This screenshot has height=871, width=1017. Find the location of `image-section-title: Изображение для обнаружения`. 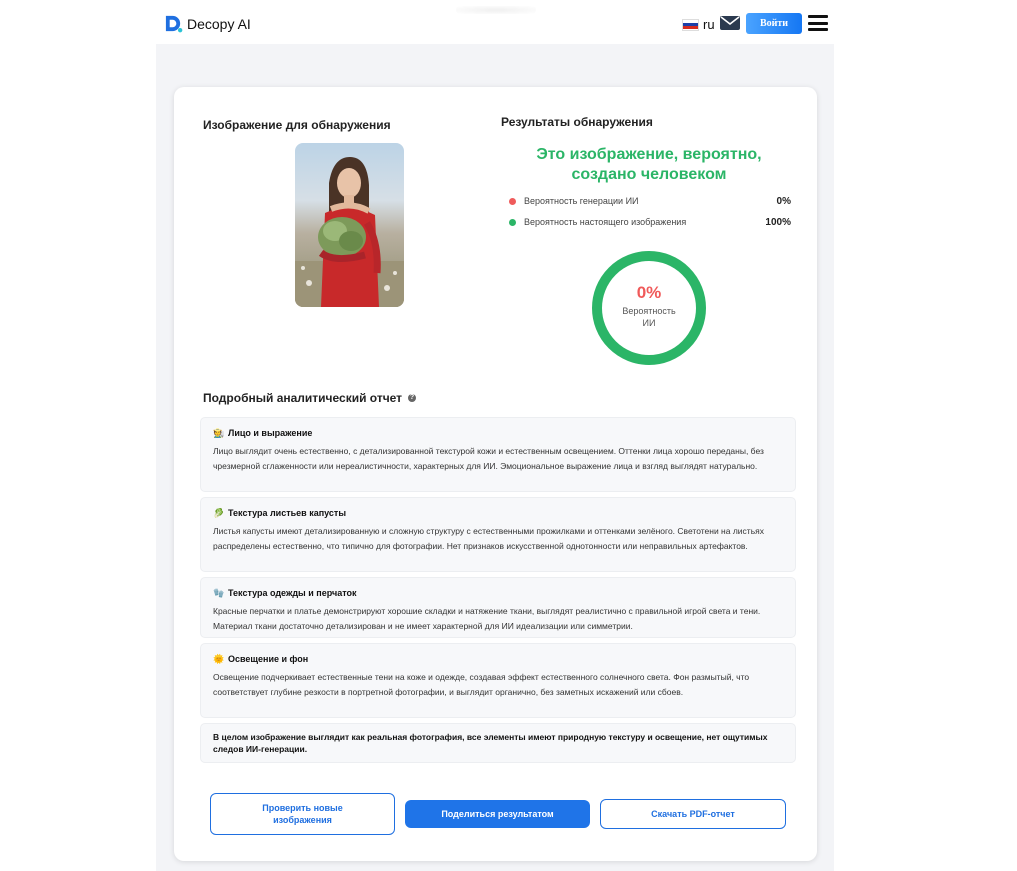

image-section-title: Изображение для обнаружения is located at coordinates (297, 125).